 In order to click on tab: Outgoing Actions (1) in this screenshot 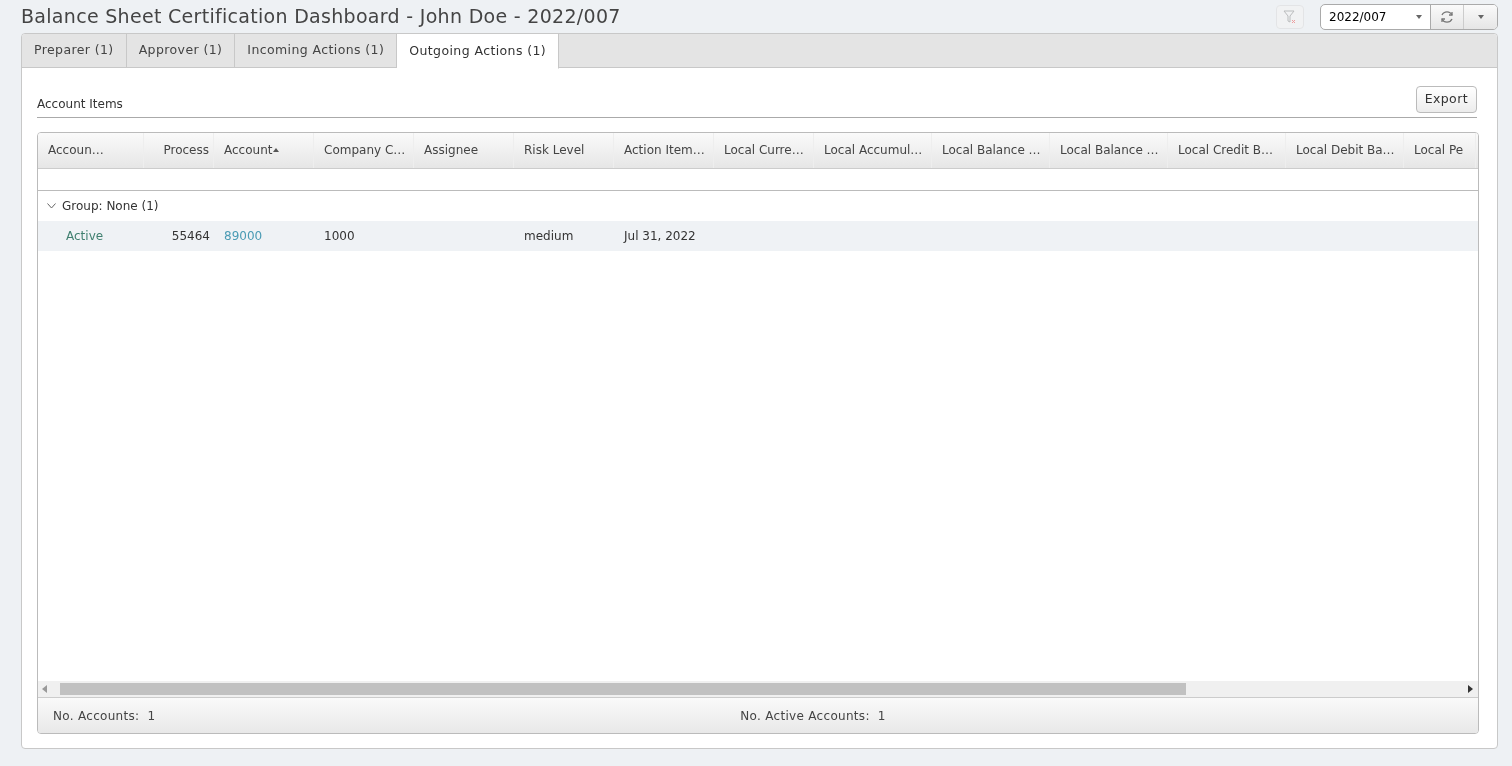, I will do `click(478, 51)`.